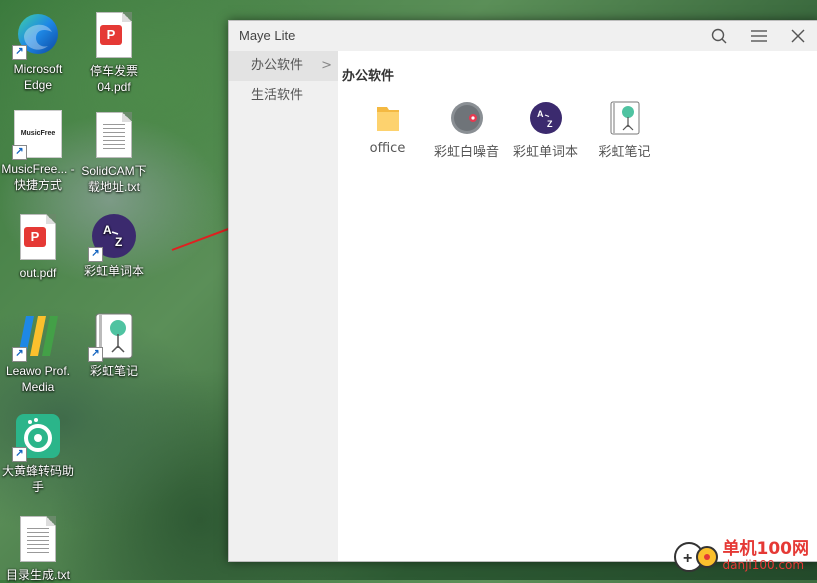  What do you see at coordinates (37, 575) in the screenshot?
I see `desktop-icon-label: 目录生成.txt` at bounding box center [37, 575].